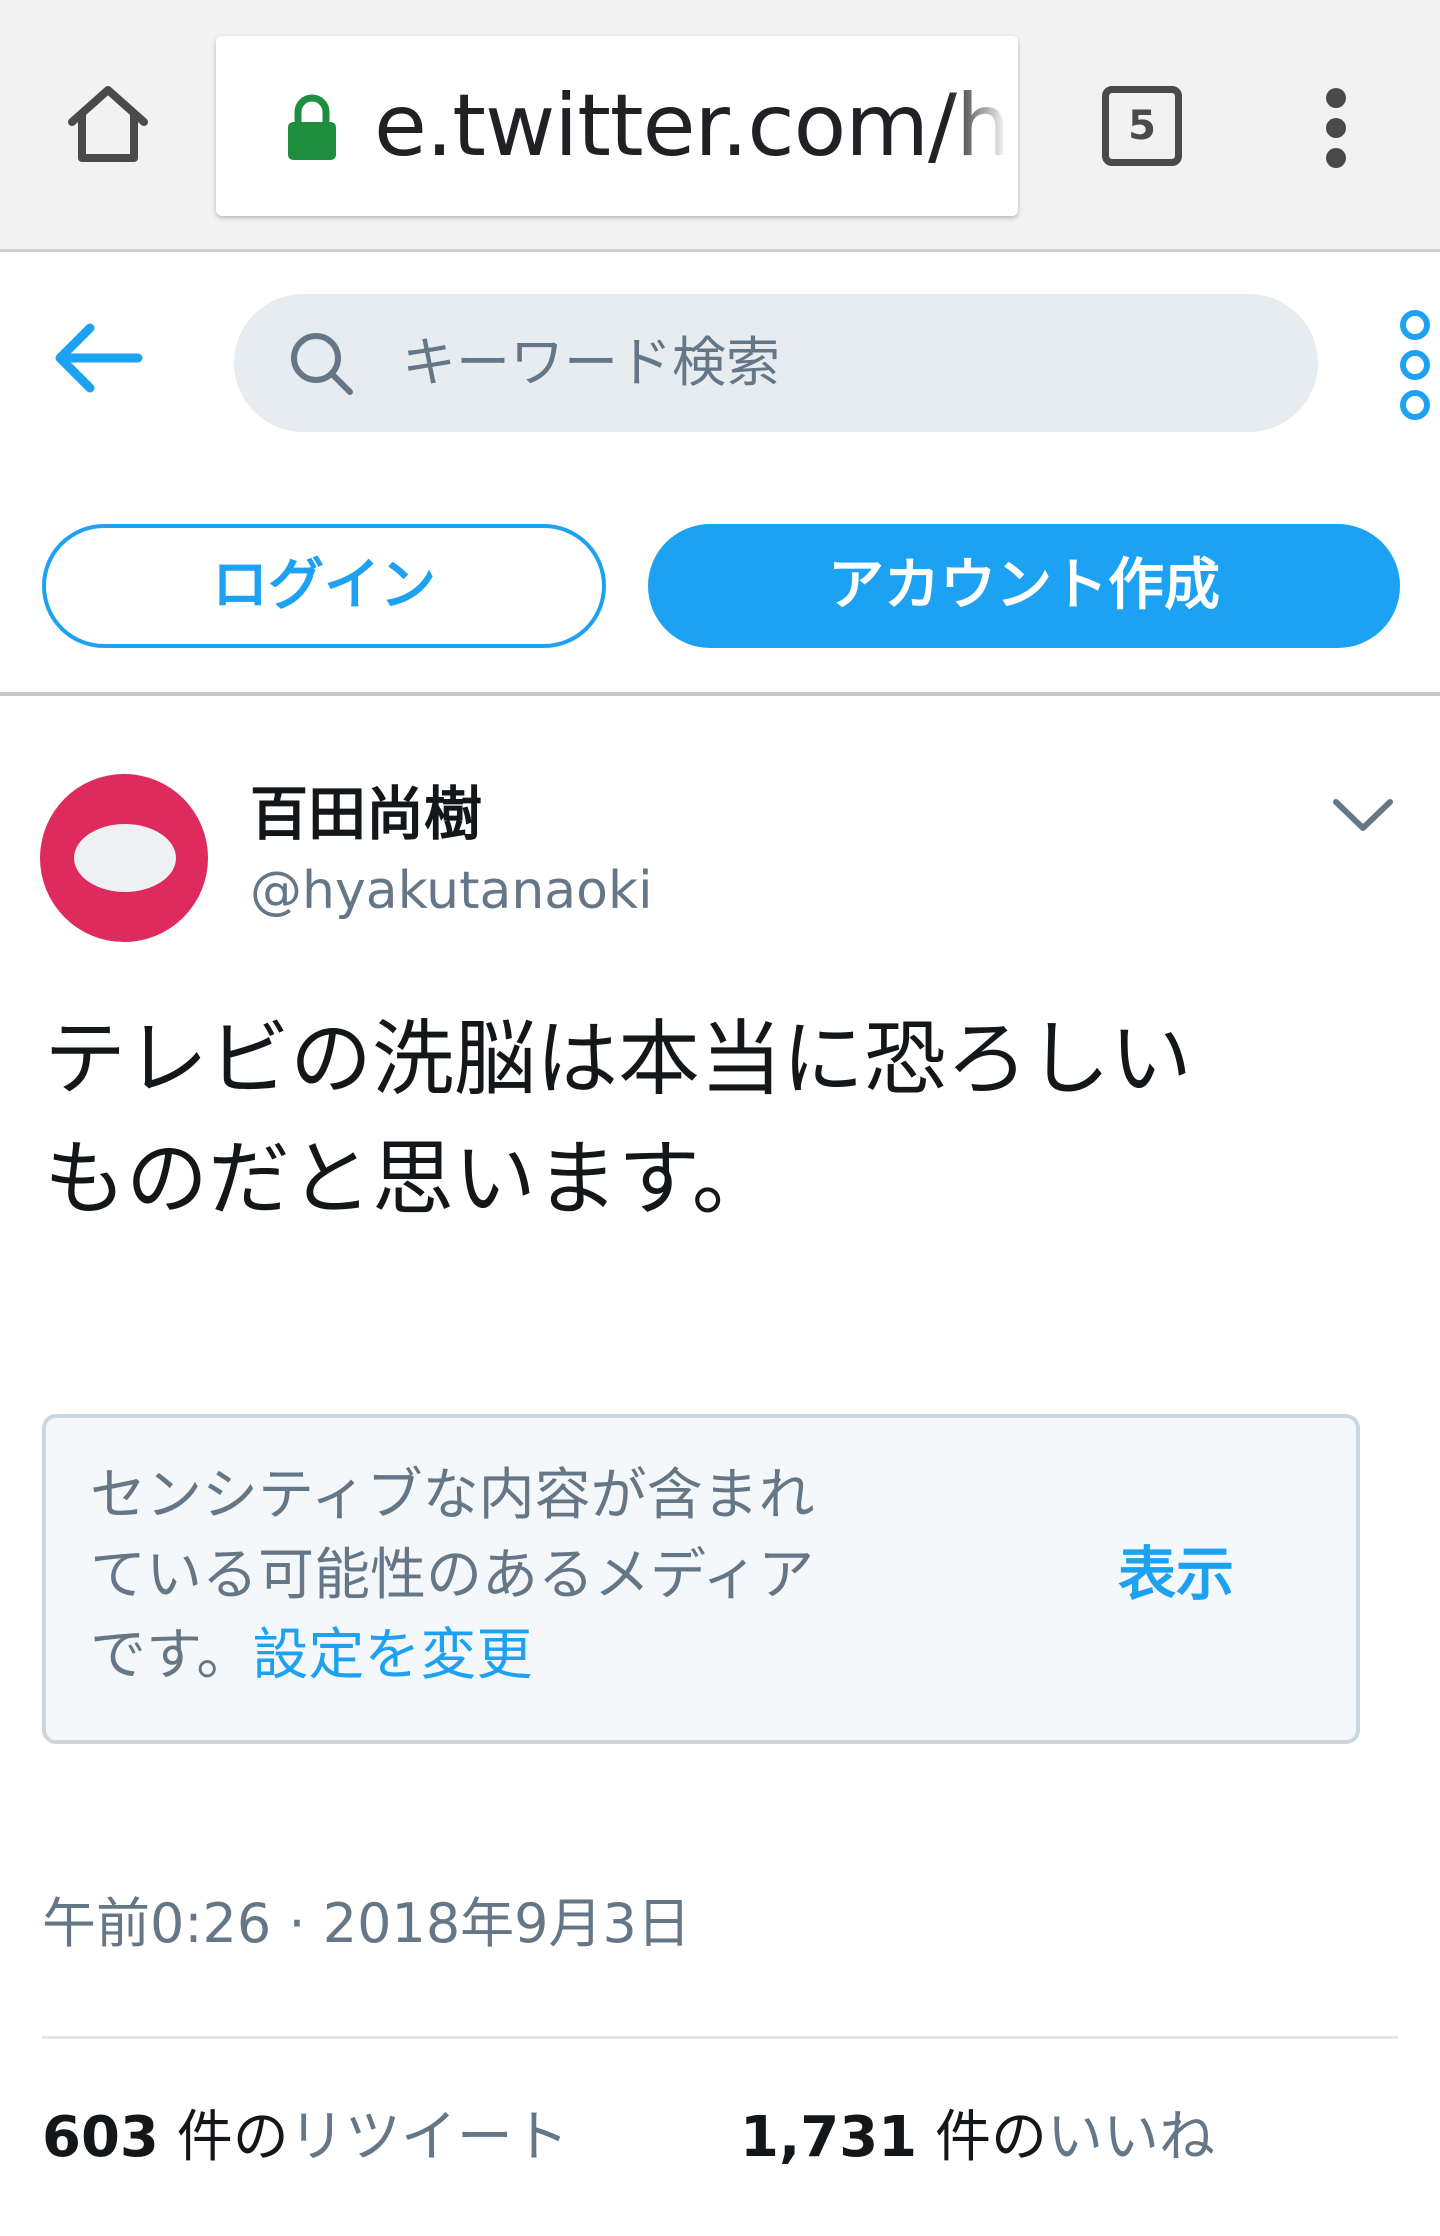 The height and width of the screenshot is (2236, 1440). What do you see at coordinates (409, 1179) in the screenshot?
I see `tweet-text-line: ものだと思います。` at bounding box center [409, 1179].